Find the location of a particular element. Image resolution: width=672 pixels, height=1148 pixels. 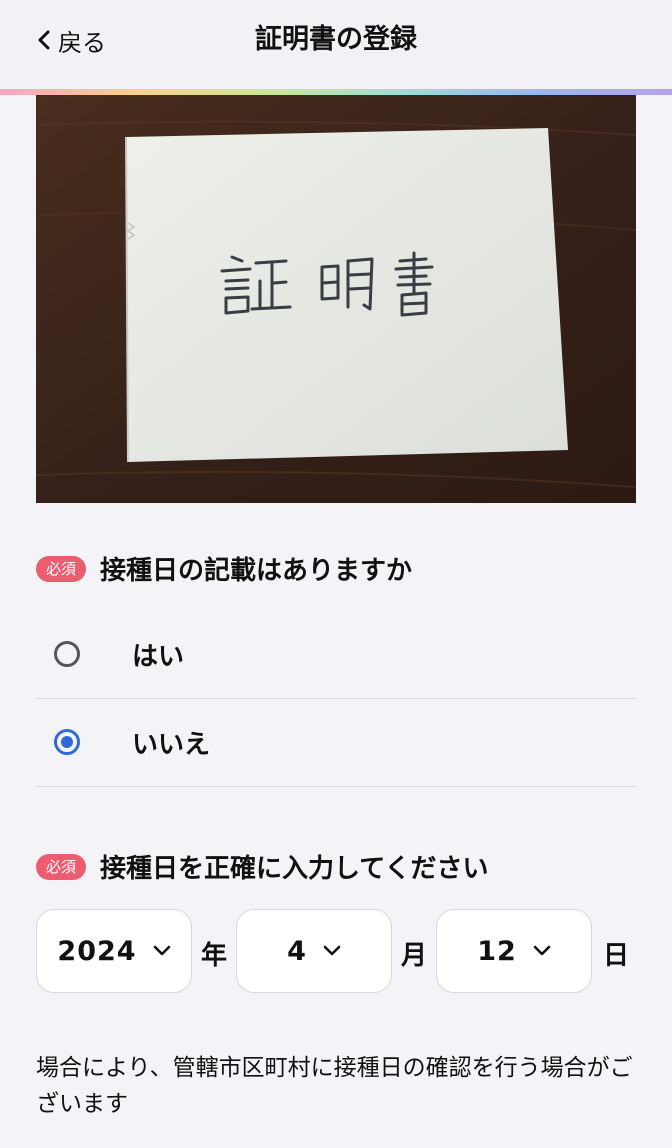

option-no: いいえ is located at coordinates (336, 742).